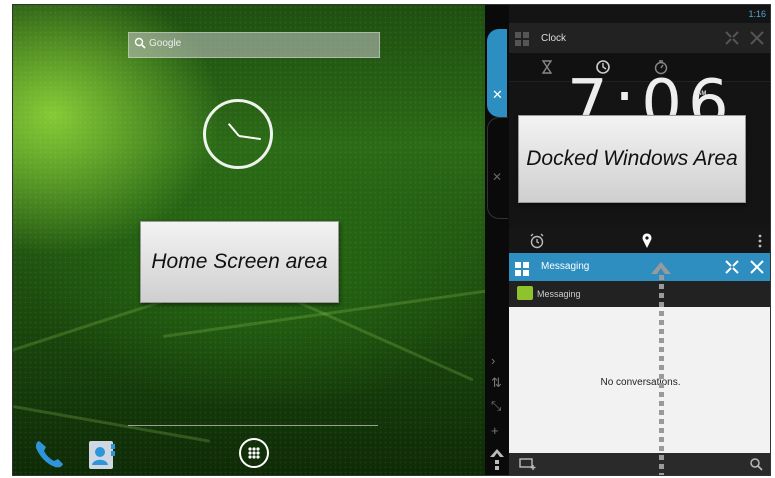 Image resolution: width=775 pixels, height=478 pixels. I want to click on analog-clock-widget, so click(238, 134).